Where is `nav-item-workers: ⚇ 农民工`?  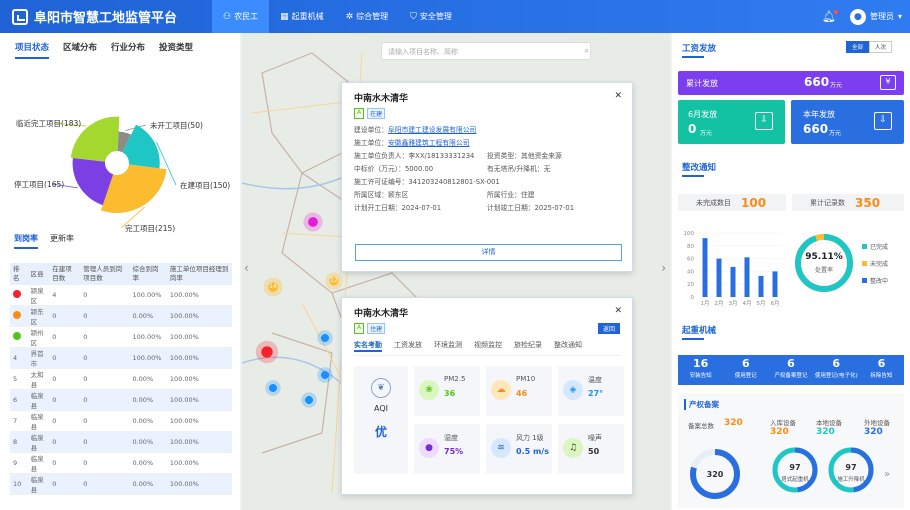
nav-item-workers: ⚇ 农民工 is located at coordinates (241, 16).